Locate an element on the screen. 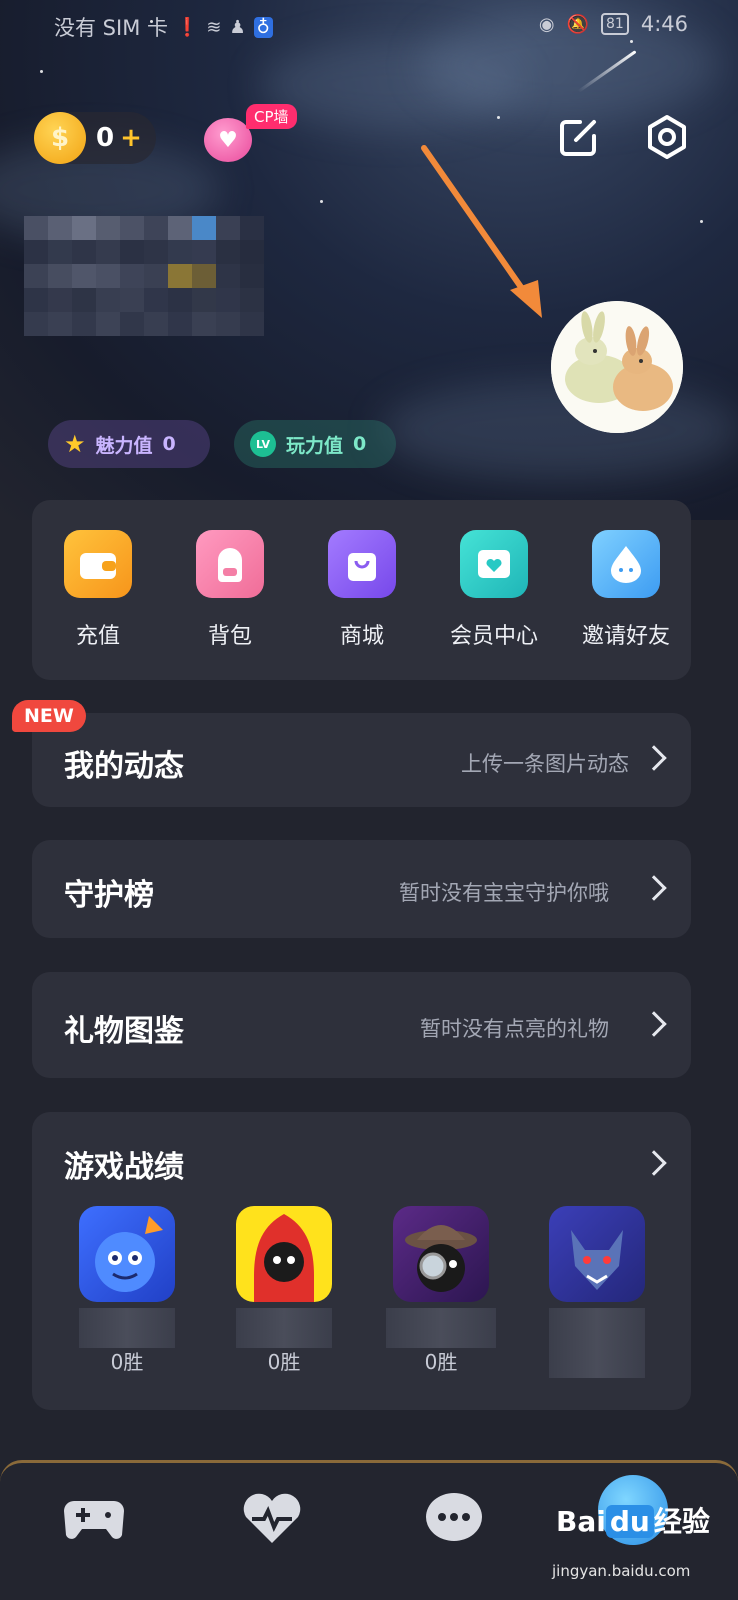 The image size is (738, 1600). werewolf-game-icon is located at coordinates (597, 1254).